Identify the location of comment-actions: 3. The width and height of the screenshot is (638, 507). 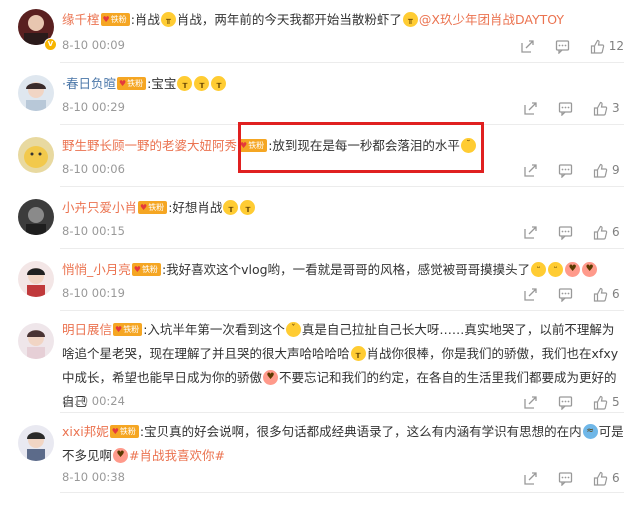
(563, 108).